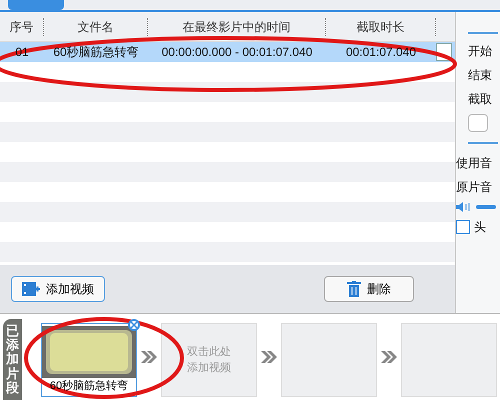  I want to click on table-cell-text: 60秒脑筋急转弯, so click(96, 52).